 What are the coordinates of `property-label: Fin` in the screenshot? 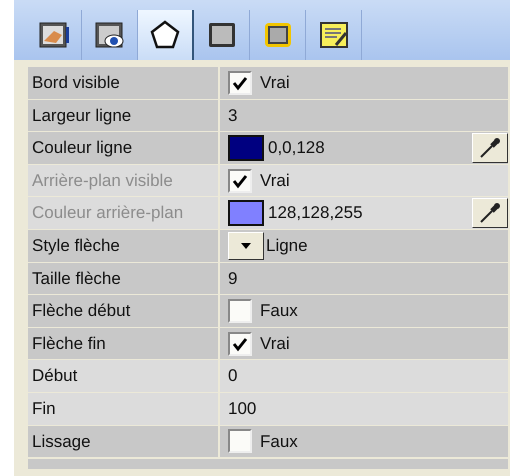 It's located at (123, 408).